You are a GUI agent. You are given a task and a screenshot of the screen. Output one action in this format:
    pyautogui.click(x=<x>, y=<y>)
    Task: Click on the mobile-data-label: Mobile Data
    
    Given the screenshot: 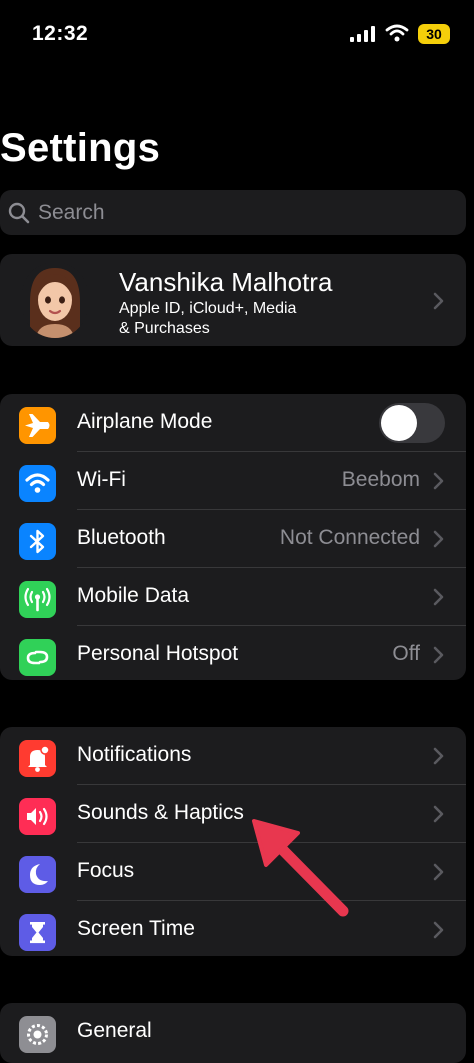 What is the action you would take?
    pyautogui.click(x=133, y=595)
    